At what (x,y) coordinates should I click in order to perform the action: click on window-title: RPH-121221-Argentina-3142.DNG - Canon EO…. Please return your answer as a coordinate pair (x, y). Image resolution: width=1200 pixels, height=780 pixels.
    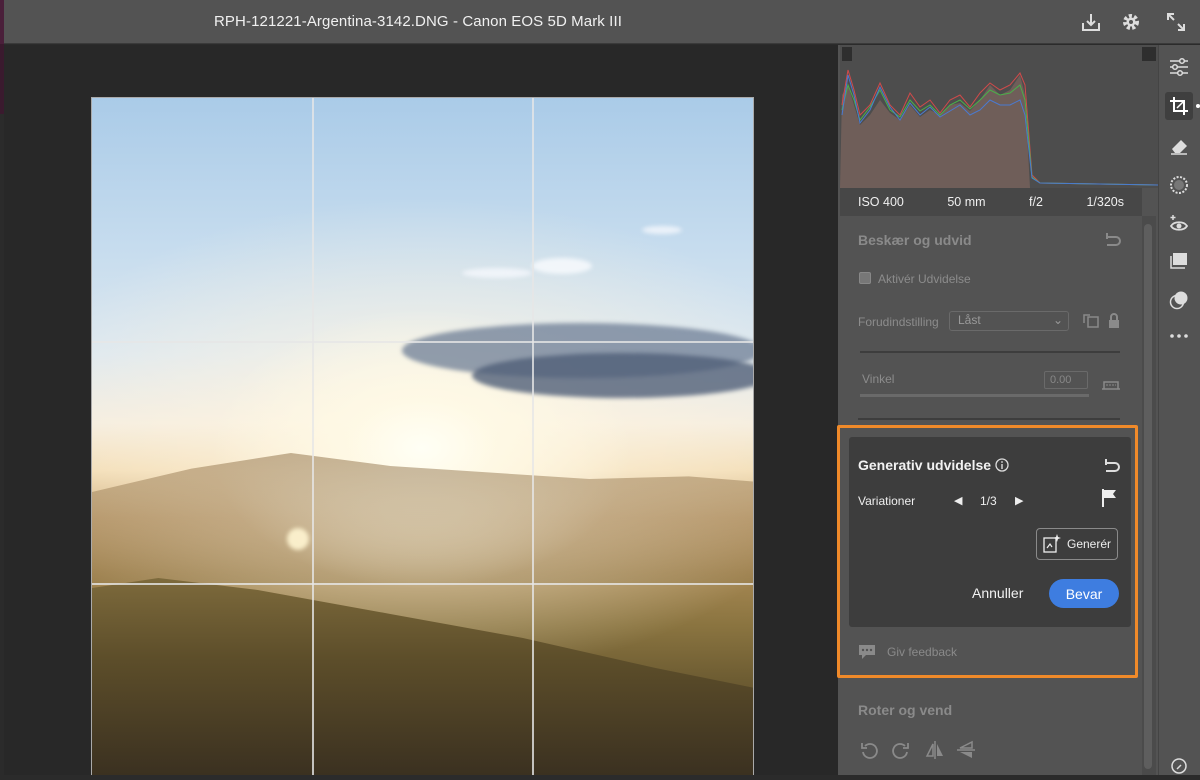
    Looking at the image, I should click on (418, 21).